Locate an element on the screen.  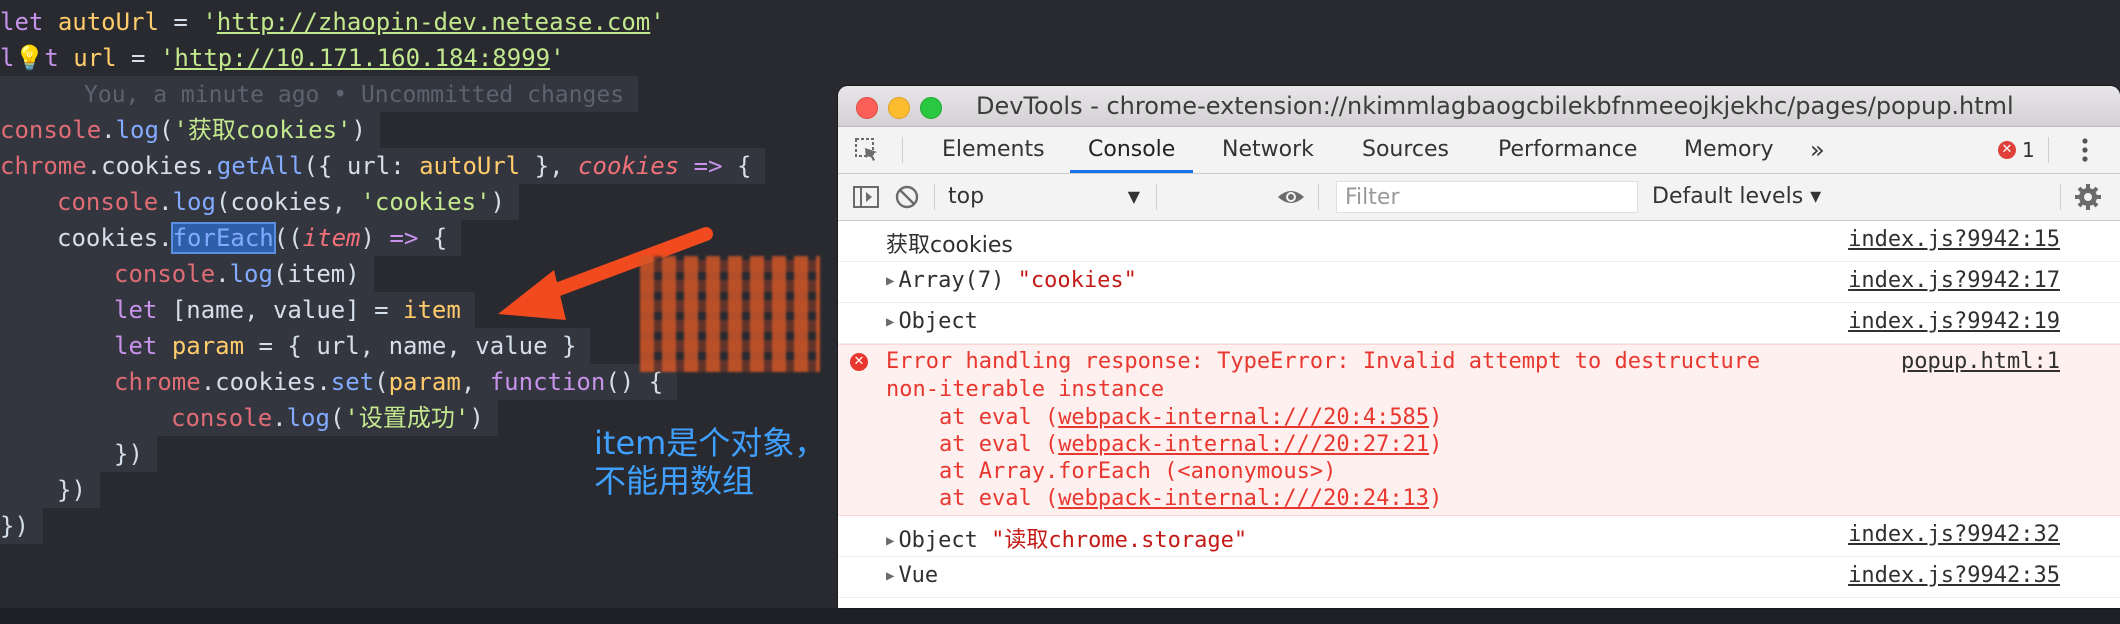
code-line-13: }) is located at coordinates (78, 454).